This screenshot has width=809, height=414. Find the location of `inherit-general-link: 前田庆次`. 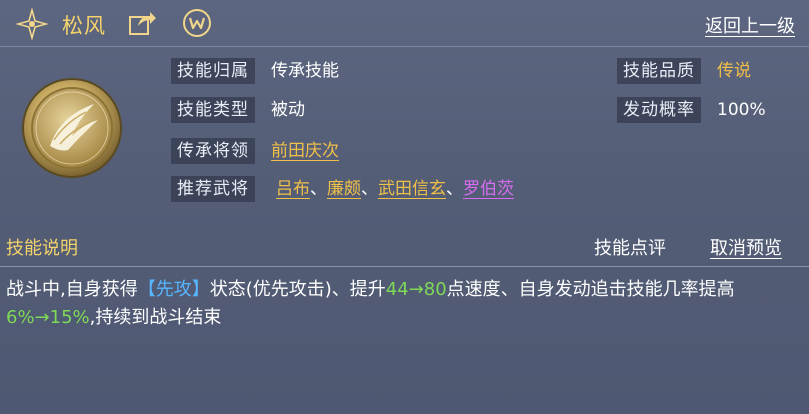

inherit-general-link: 前田庆次 is located at coordinates (305, 151).